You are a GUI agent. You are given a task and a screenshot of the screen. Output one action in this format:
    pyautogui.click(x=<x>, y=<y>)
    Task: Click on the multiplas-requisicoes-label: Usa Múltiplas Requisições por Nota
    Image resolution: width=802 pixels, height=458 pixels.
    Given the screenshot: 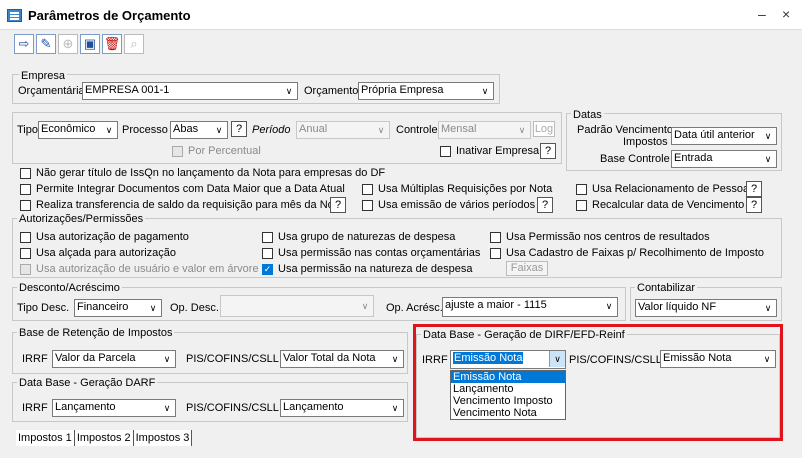 What is the action you would take?
    pyautogui.click(x=465, y=189)
    